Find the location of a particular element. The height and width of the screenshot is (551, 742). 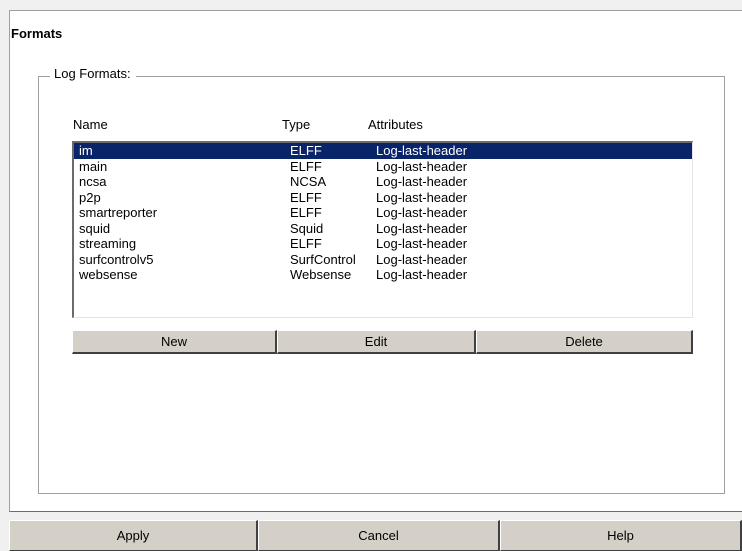

help-button: Help is located at coordinates (621, 535).